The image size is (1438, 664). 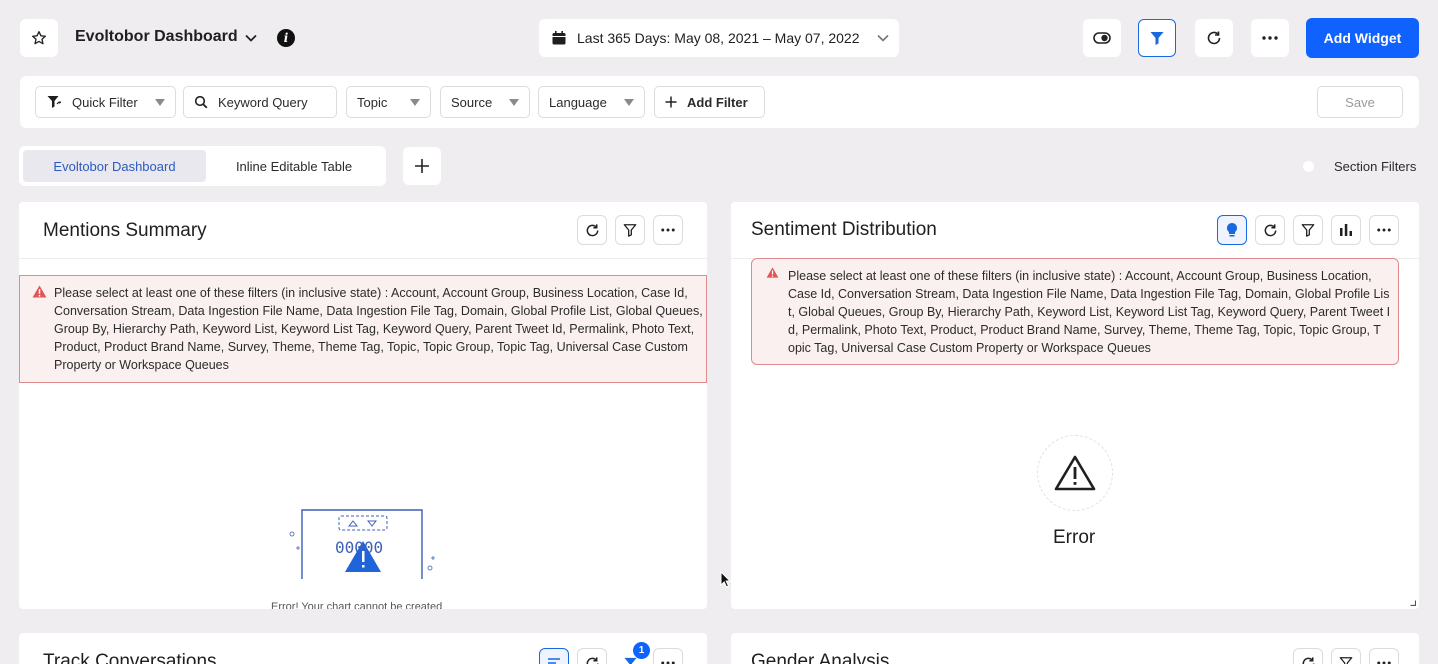 What do you see at coordinates (641, 650) in the screenshot?
I see `filter-count-badge: 1` at bounding box center [641, 650].